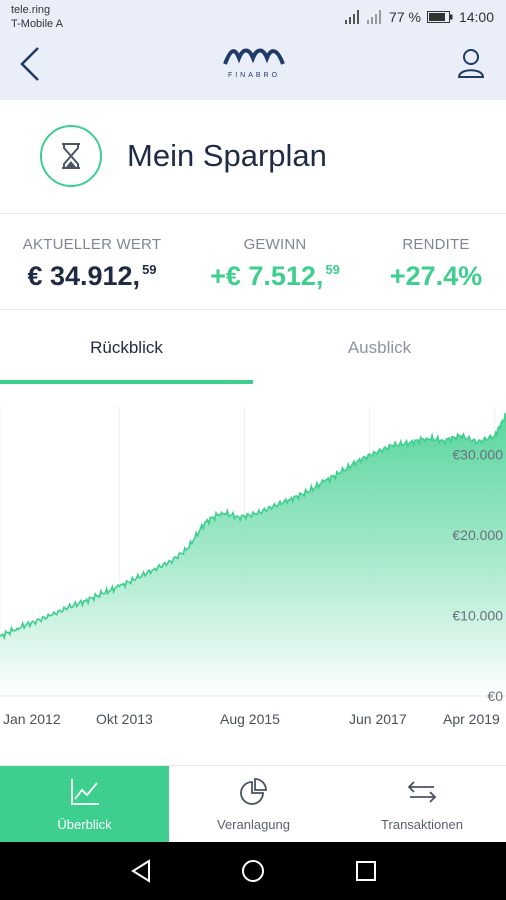 This screenshot has height=900, width=506. I want to click on stat-value-main: € 34.912,, so click(84, 276).